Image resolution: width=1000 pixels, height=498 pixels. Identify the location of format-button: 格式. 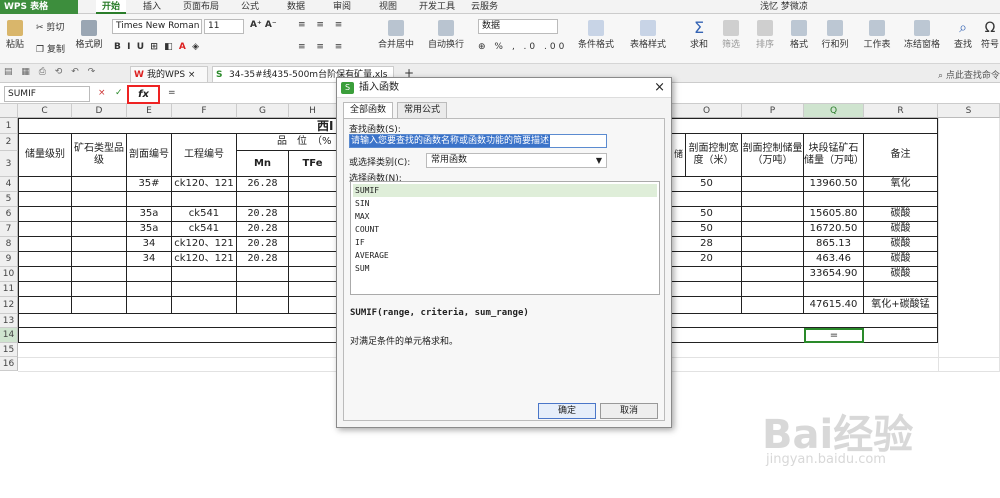
(799, 35).